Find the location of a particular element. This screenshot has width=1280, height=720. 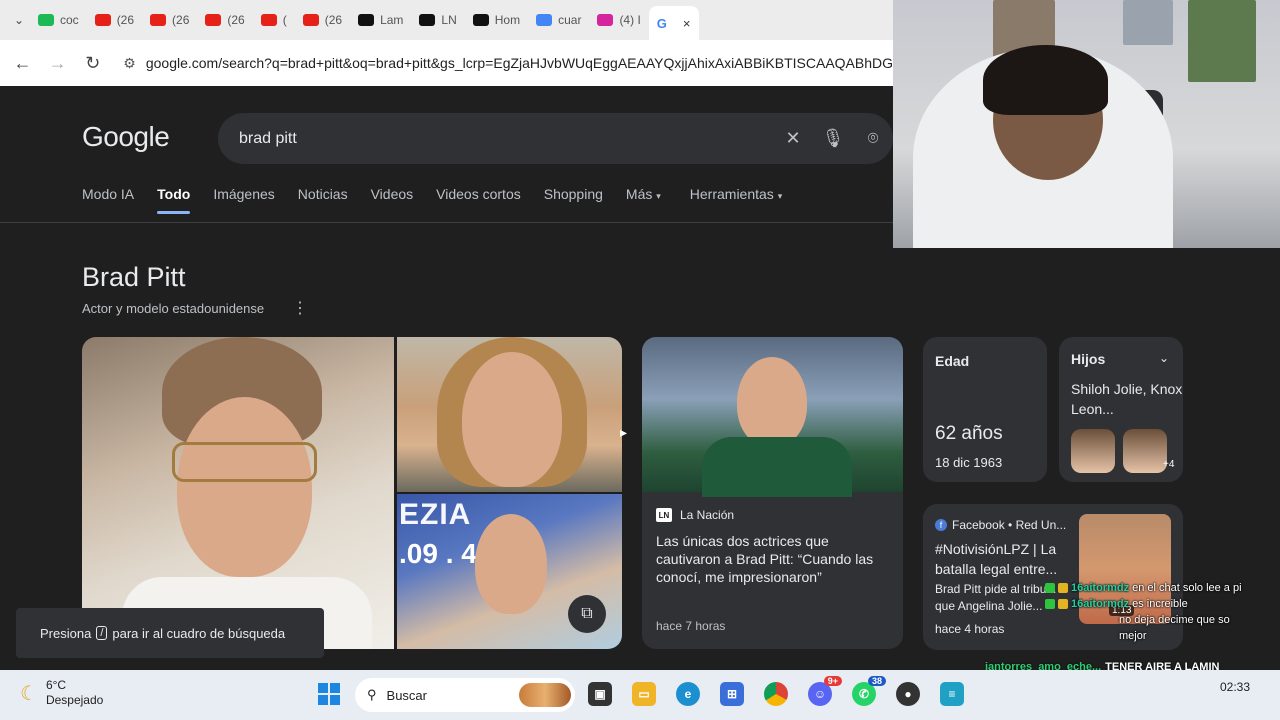

taskbar-search: ⚲ Buscar is located at coordinates (465, 695).